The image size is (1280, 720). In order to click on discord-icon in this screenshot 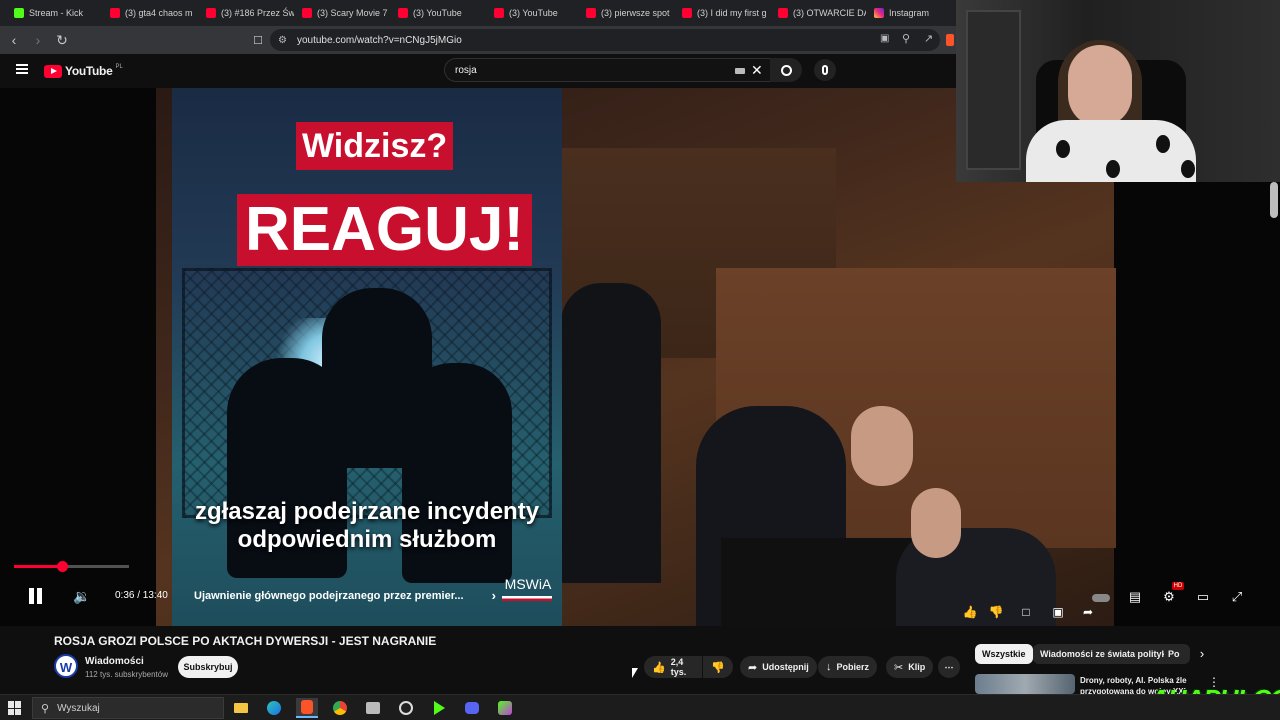, I will do `click(472, 708)`.